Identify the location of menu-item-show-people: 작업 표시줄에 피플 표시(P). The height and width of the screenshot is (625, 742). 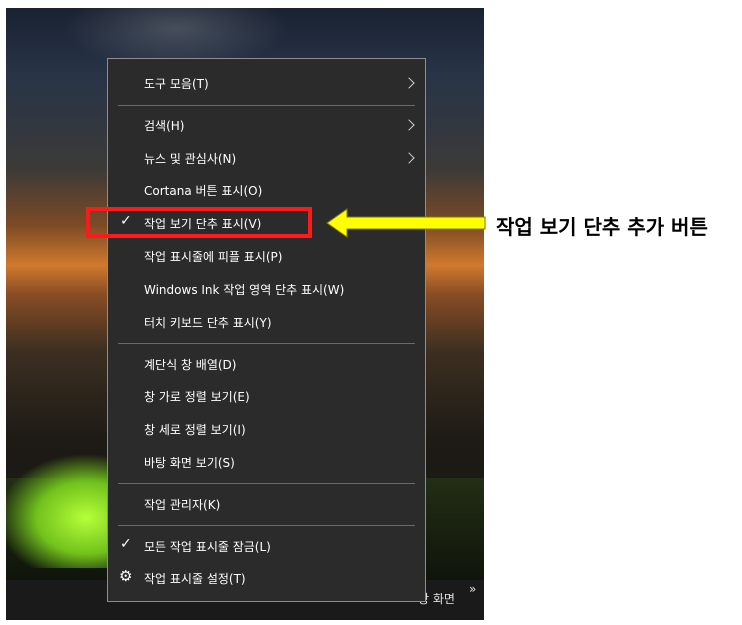
(266, 257).